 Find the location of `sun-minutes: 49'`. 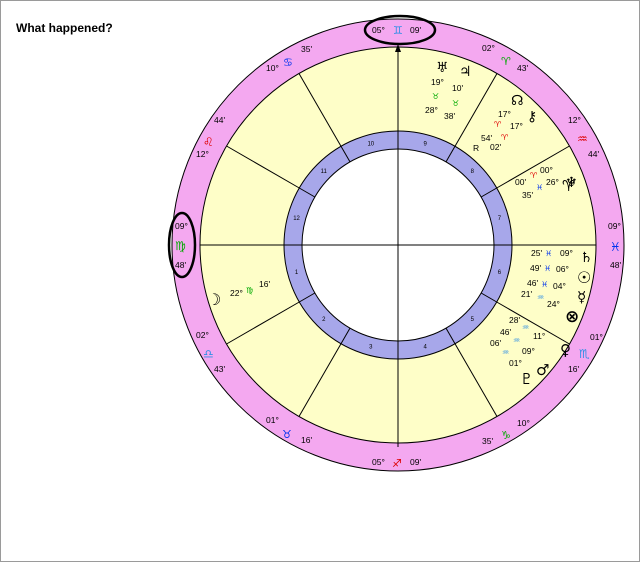

sun-minutes: 49' is located at coordinates (535, 268).